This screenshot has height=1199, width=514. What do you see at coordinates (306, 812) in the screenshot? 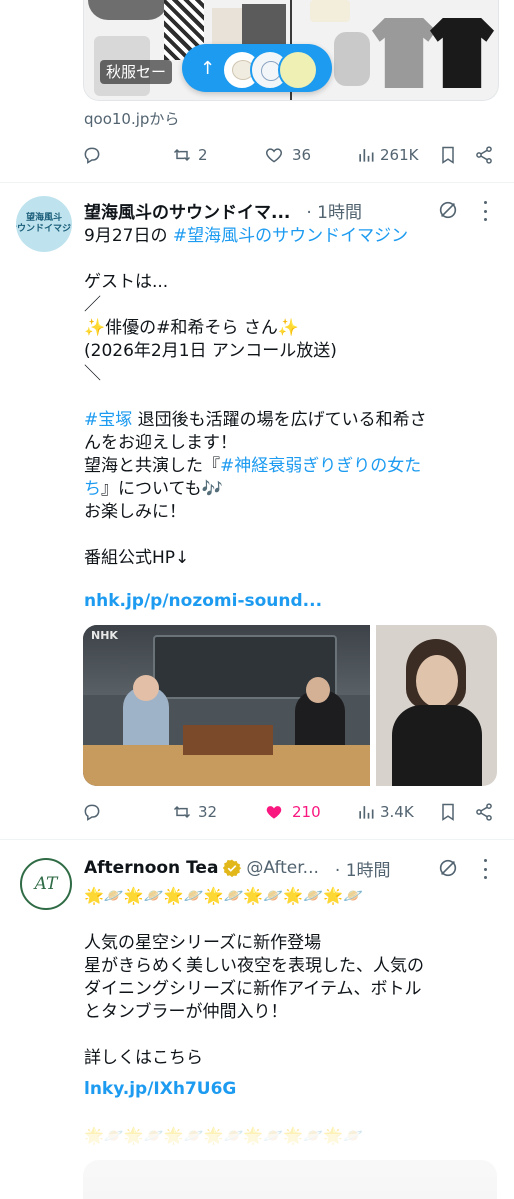
I see `like-count: 210` at bounding box center [306, 812].